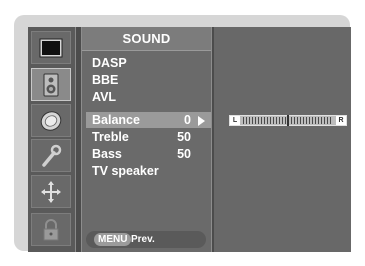 The width and height of the screenshot is (365, 266). What do you see at coordinates (107, 154) in the screenshot?
I see `menu-item-label: Bass` at bounding box center [107, 154].